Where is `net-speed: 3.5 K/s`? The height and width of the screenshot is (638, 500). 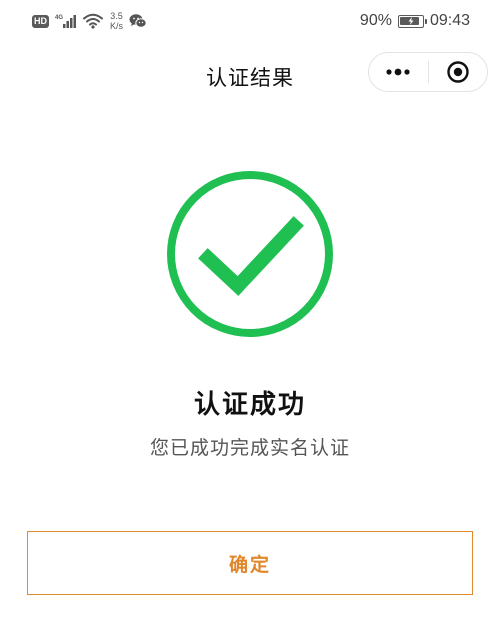
net-speed: 3.5 K/s is located at coordinates (116, 21).